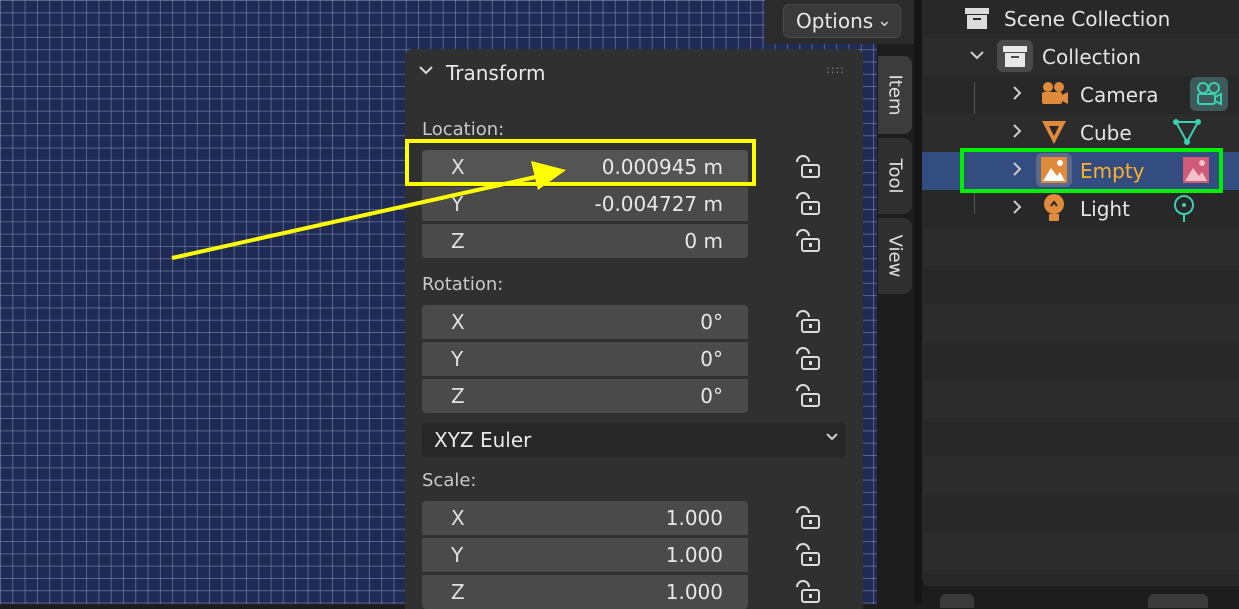  Describe the element at coordinates (1178, 601) in the screenshot. I see `search-field` at that location.